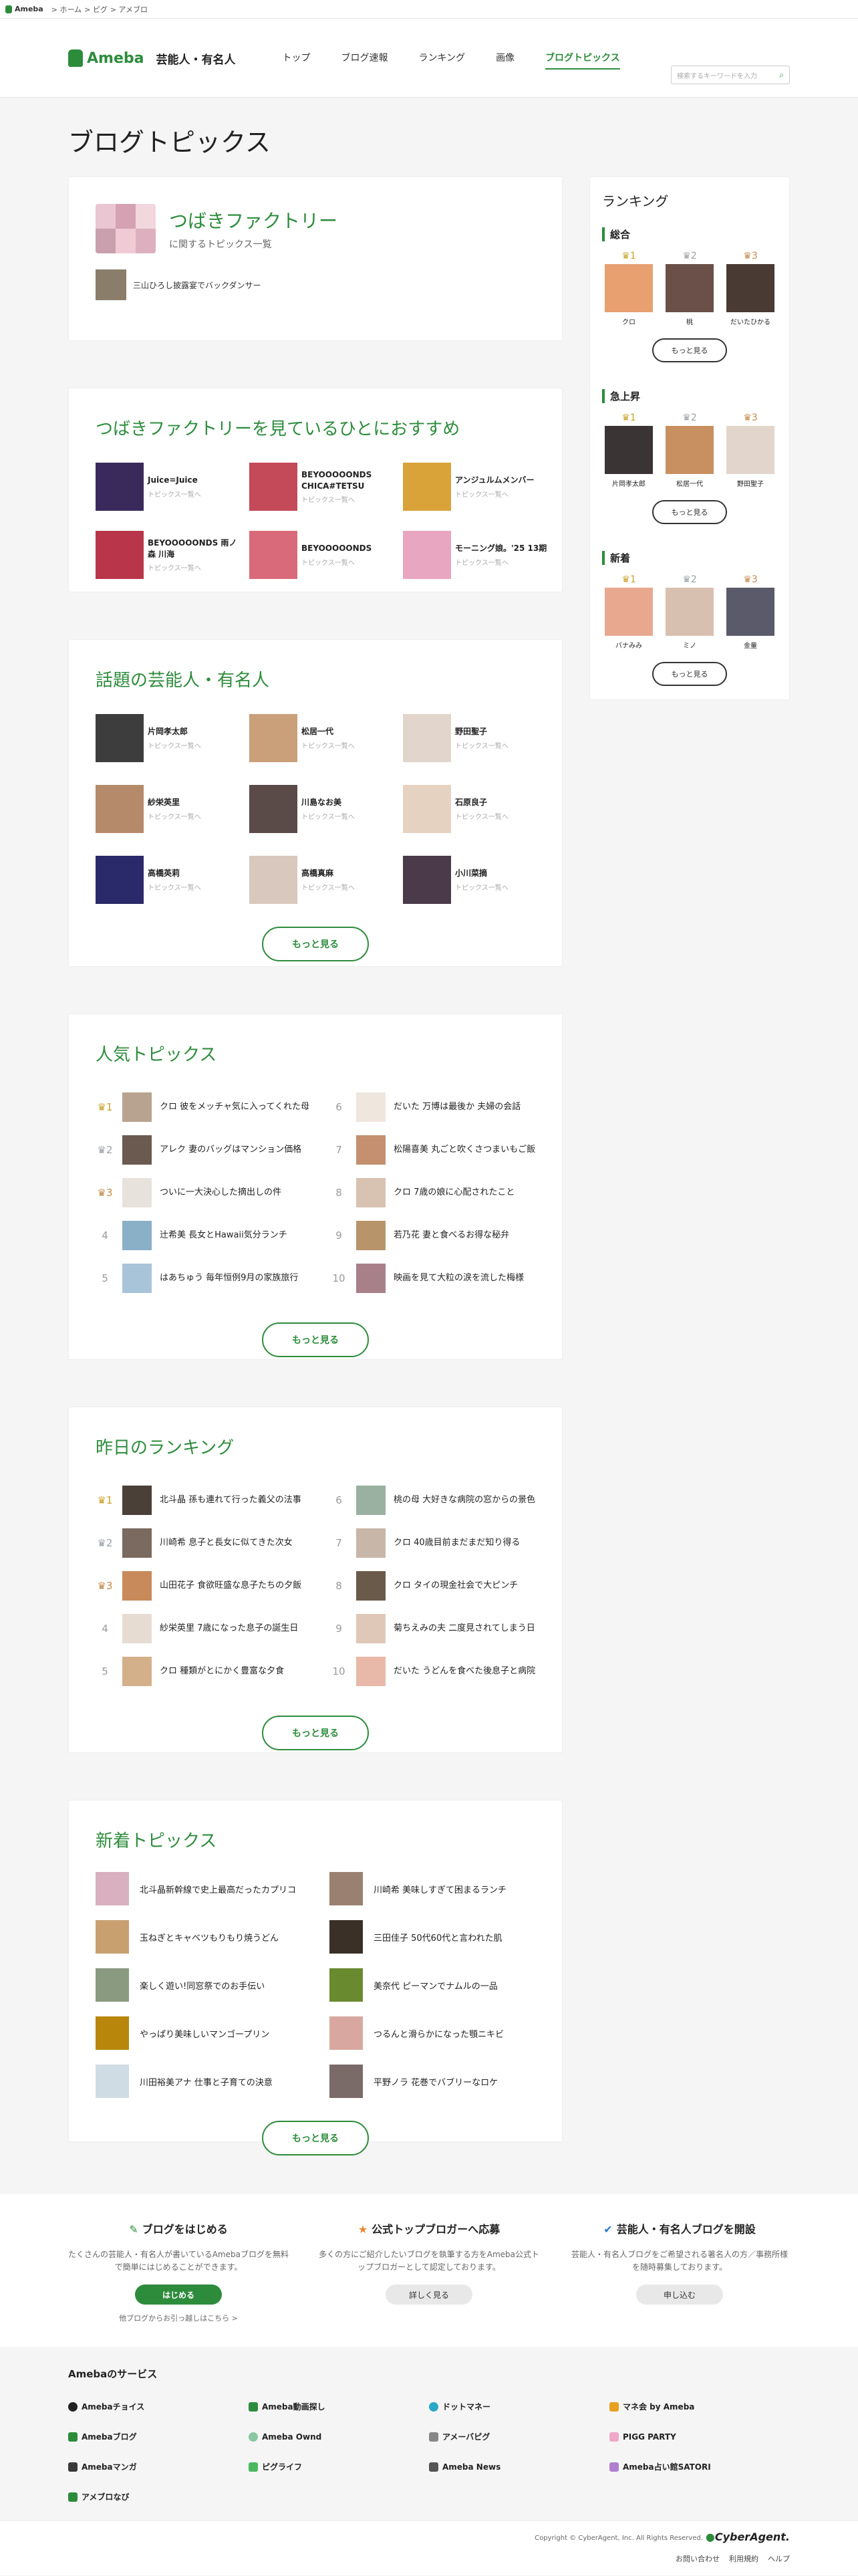  What do you see at coordinates (206, 1107) in the screenshot?
I see `popular-item: ♛1 クロ 彼をメッチャ気に入ってくれた母` at bounding box center [206, 1107].